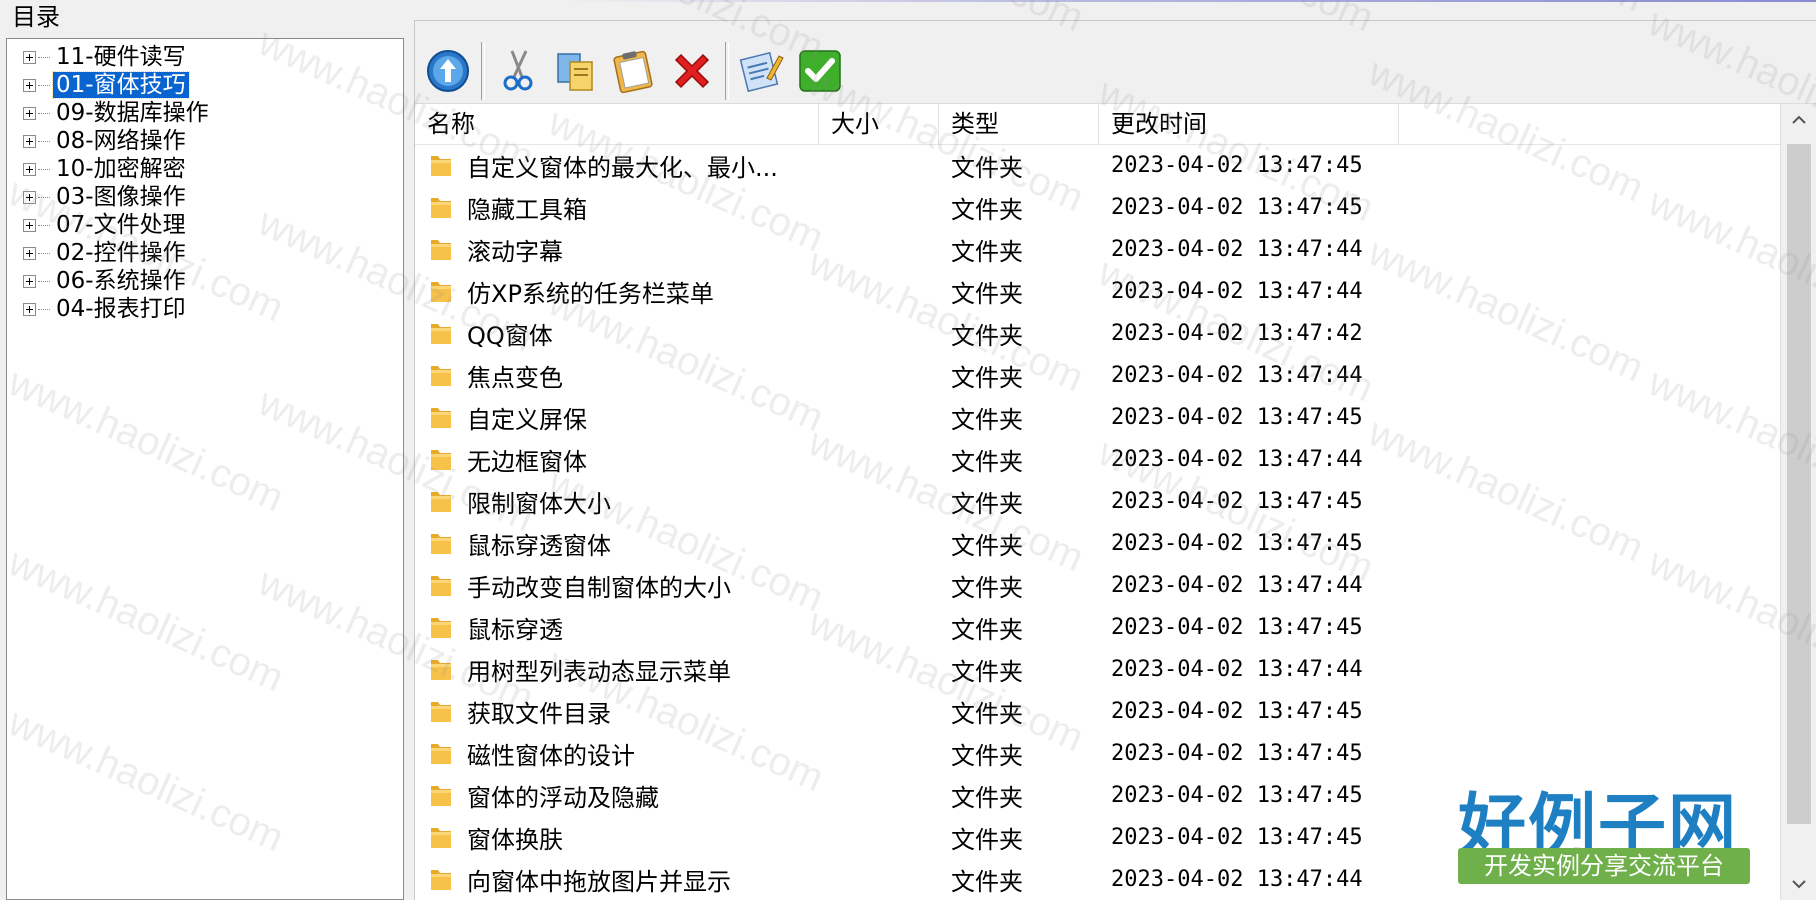  What do you see at coordinates (590, 293) in the screenshot?
I see `file-name: 仿XP系统的任务栏菜单` at bounding box center [590, 293].